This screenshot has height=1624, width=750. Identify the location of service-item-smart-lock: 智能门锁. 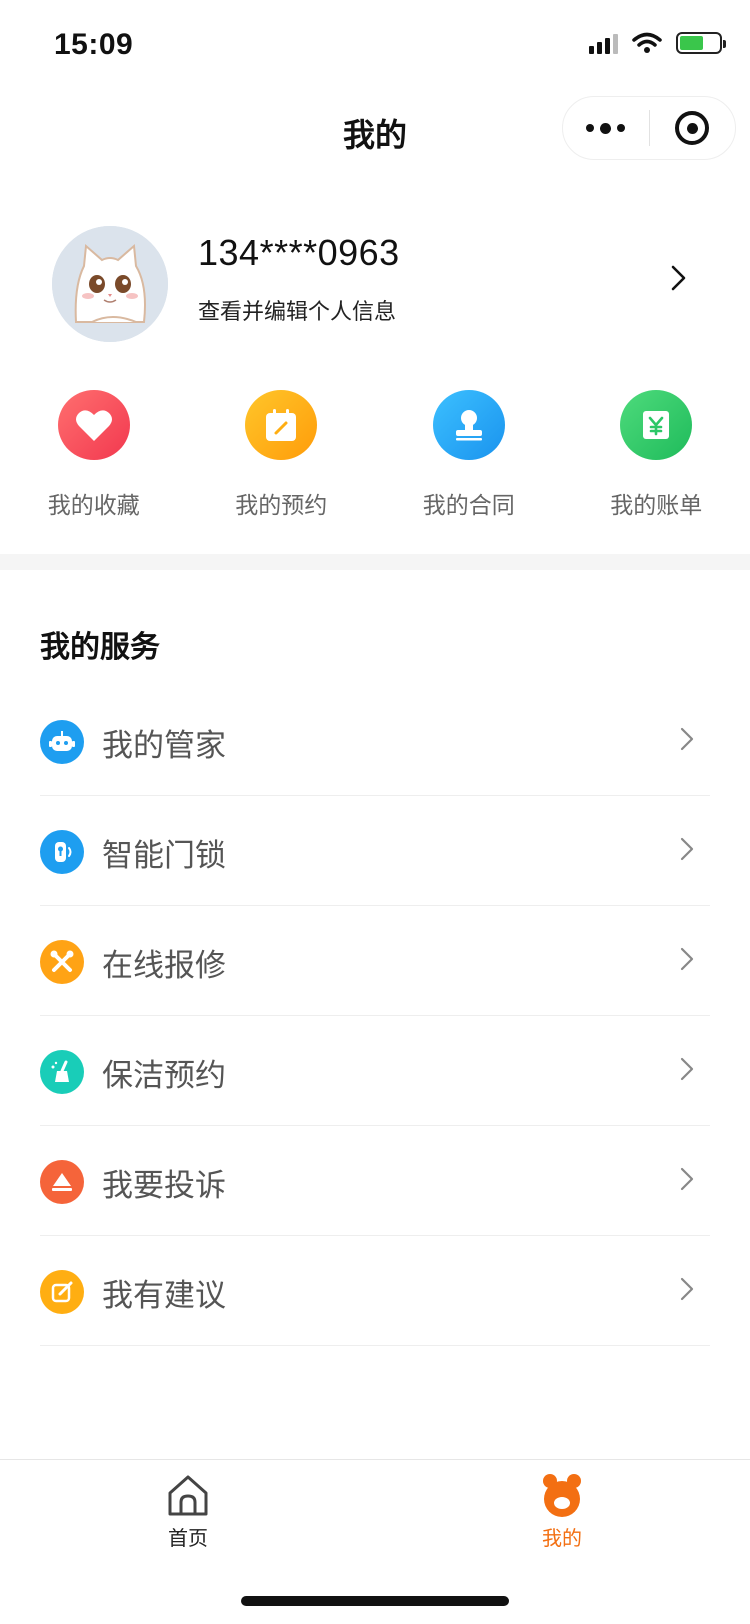
(375, 851).